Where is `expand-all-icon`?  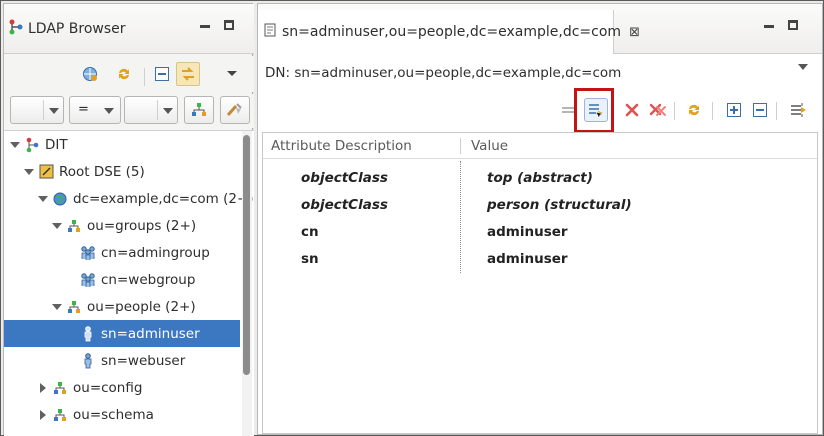 expand-all-icon is located at coordinates (734, 110).